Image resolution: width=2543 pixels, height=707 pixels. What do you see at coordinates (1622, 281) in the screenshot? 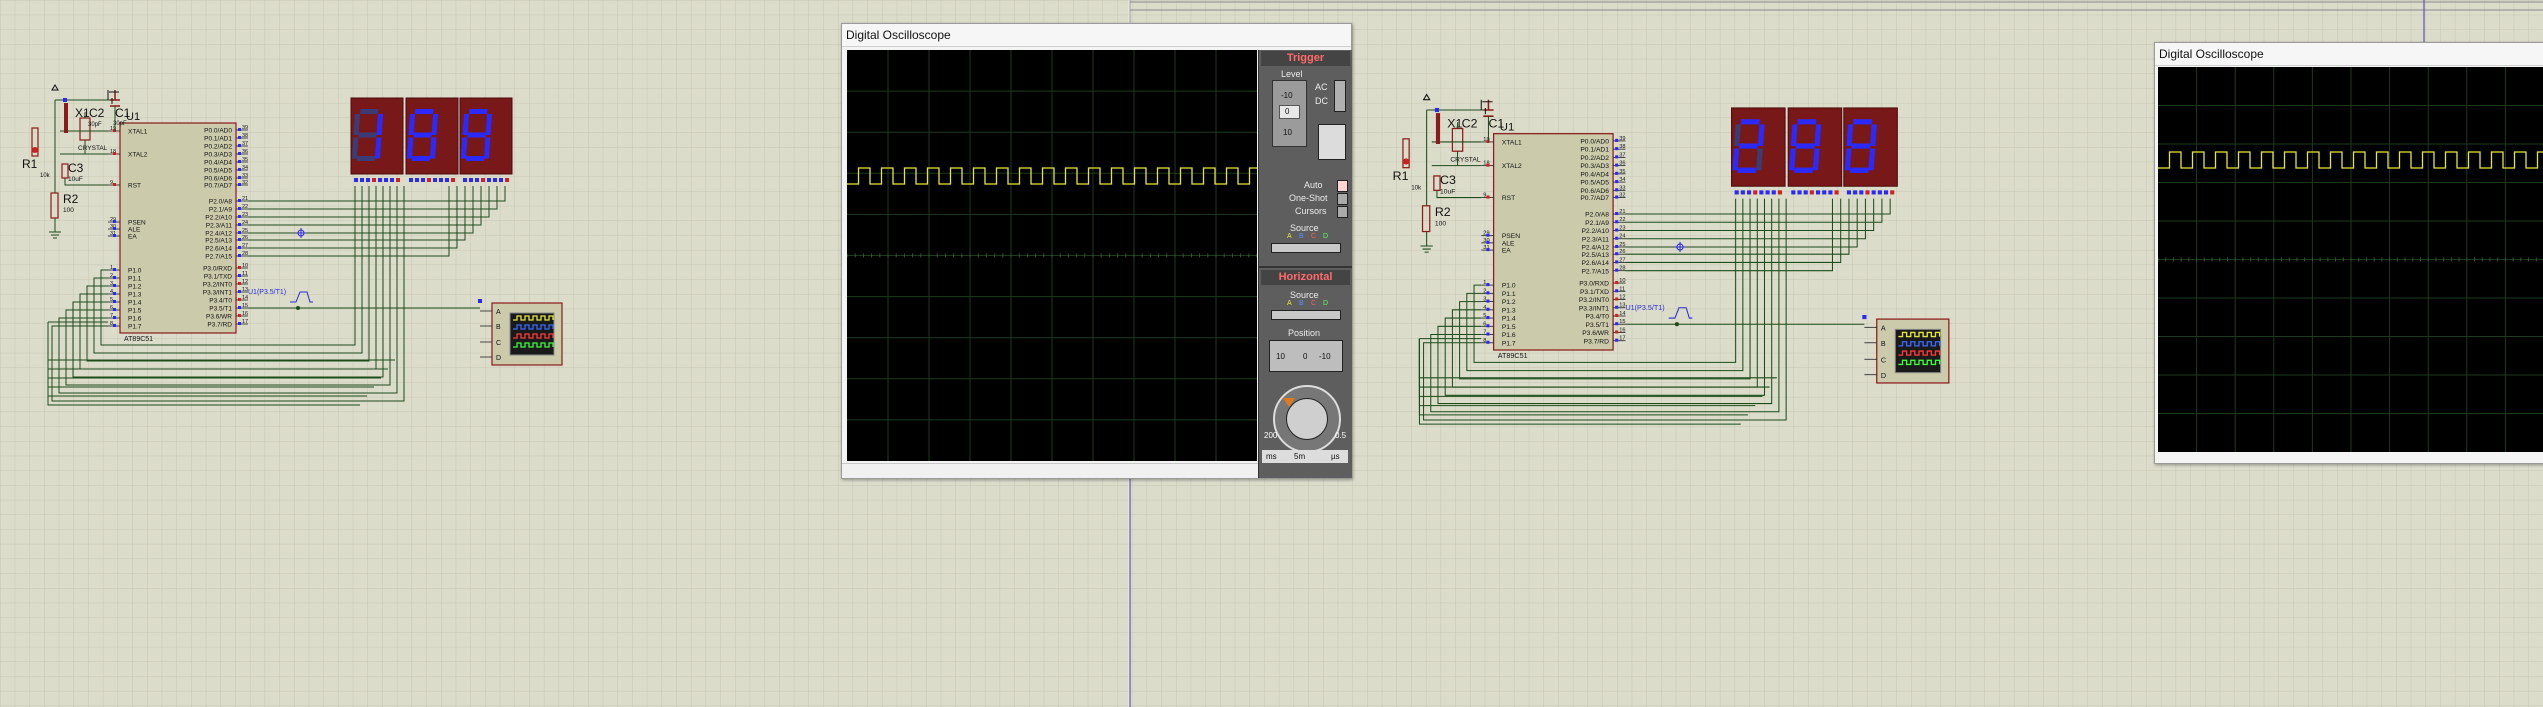
I see `pin-number: 10` at bounding box center [1622, 281].